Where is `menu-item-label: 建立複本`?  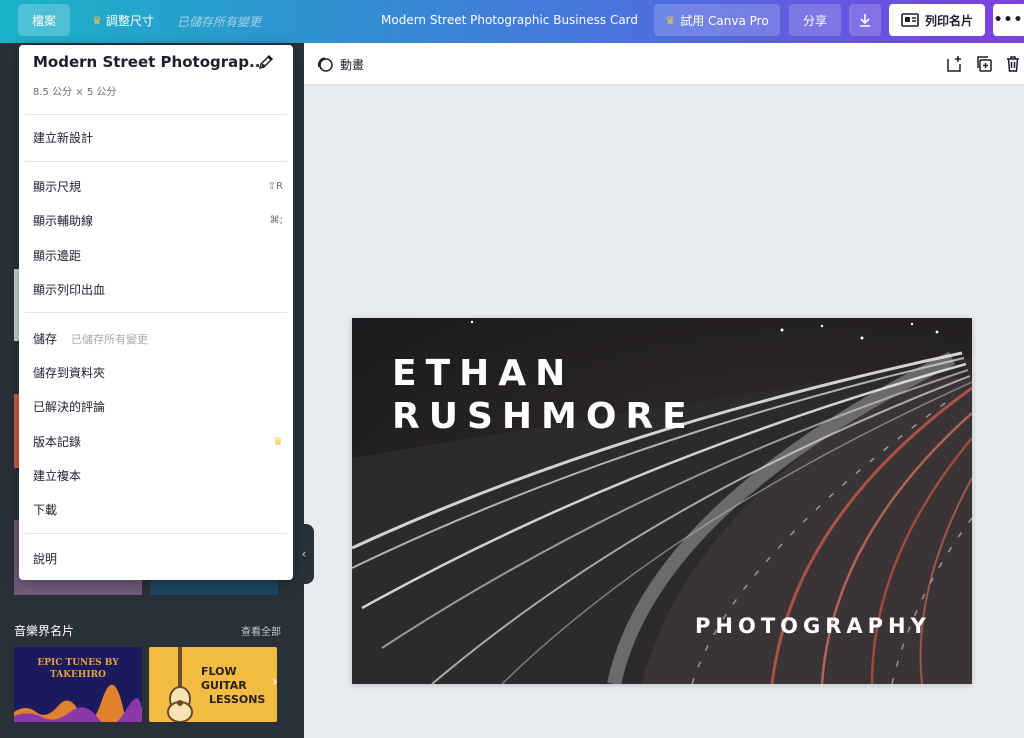 menu-item-label: 建立複本 is located at coordinates (57, 476).